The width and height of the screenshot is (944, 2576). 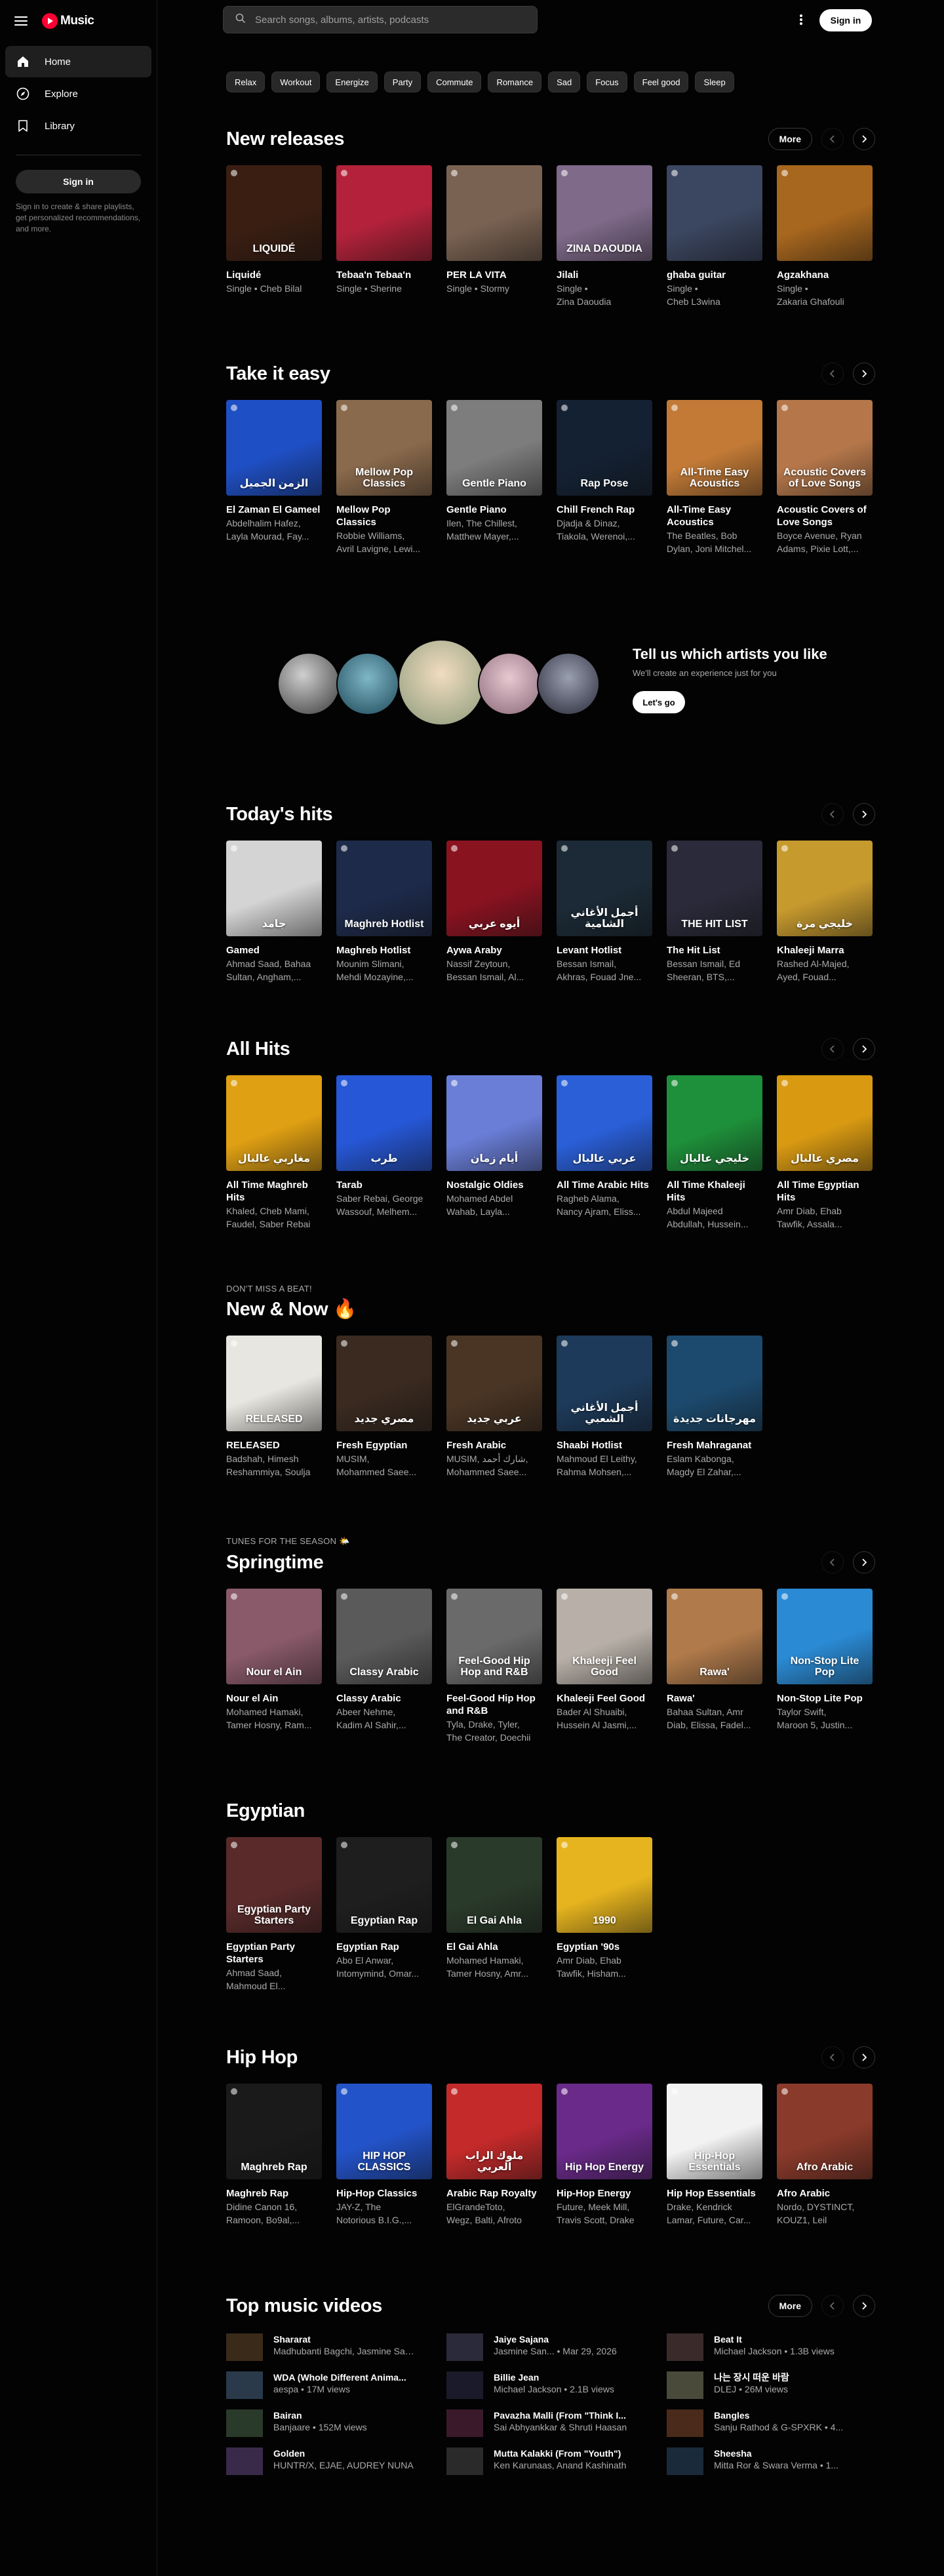 What do you see at coordinates (454, 81) in the screenshot?
I see `mood-chip: Commute` at bounding box center [454, 81].